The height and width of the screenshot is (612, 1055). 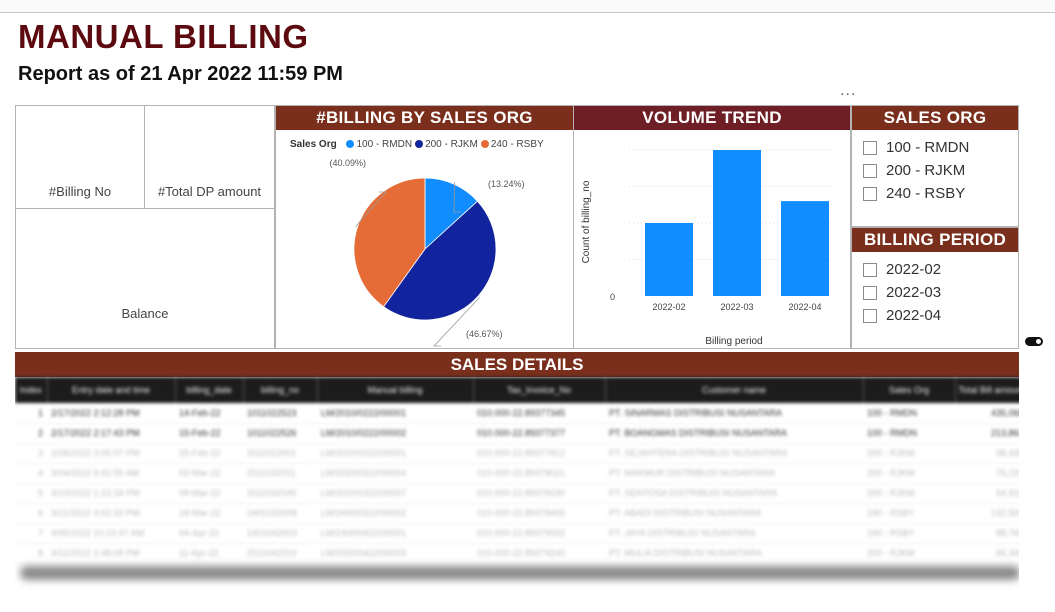 What do you see at coordinates (734, 513) in the screenshot?
I see `table-cell: PT. ABADI DISTRIBUSI NUSANTARA` at bounding box center [734, 513].